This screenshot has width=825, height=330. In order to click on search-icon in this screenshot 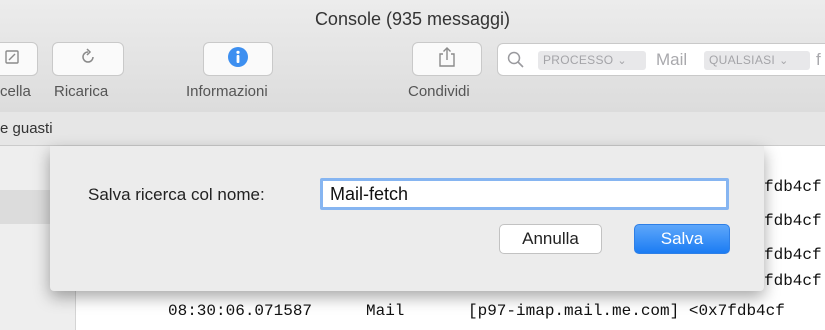, I will do `click(516, 62)`.